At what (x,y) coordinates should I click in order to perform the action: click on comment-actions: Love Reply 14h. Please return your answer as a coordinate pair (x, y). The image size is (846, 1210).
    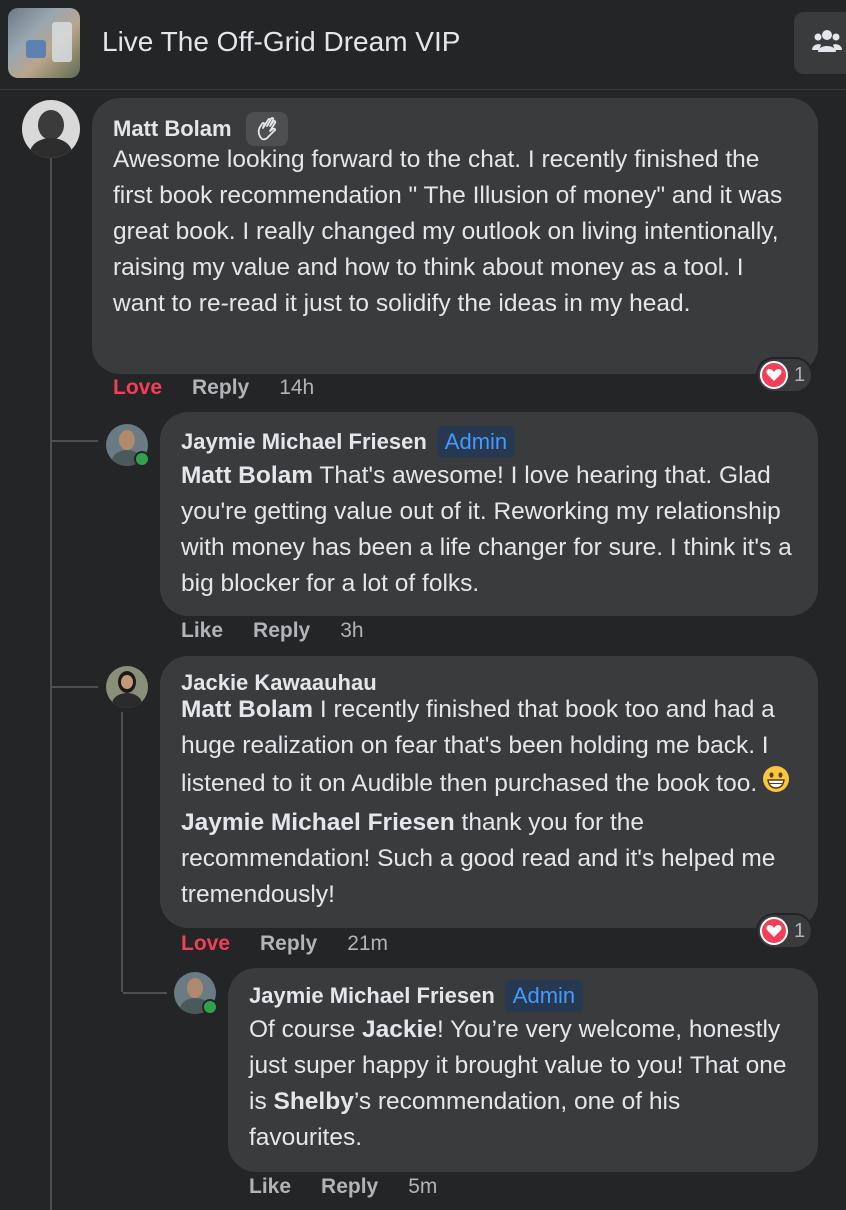
    Looking at the image, I should click on (213, 388).